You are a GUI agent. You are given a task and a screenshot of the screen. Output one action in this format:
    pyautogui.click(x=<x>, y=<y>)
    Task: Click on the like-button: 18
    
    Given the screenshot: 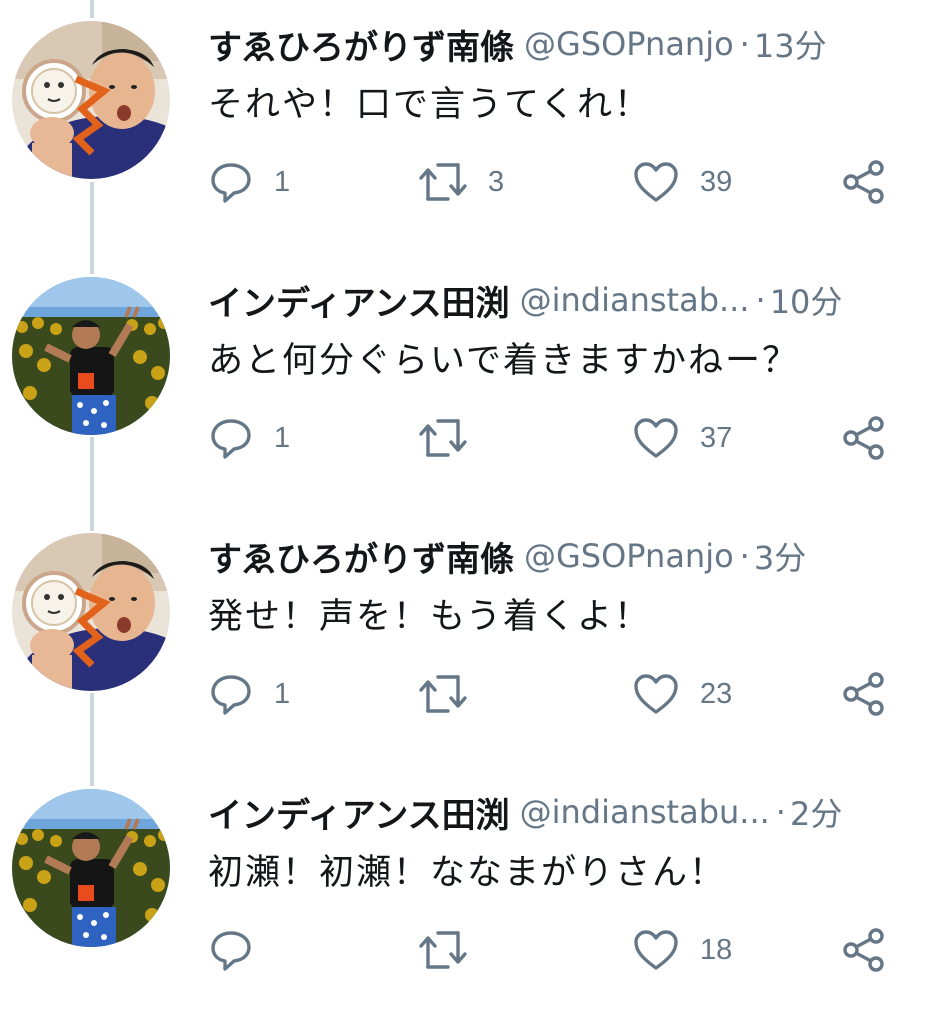 What is the action you would take?
    pyautogui.click(x=682, y=950)
    